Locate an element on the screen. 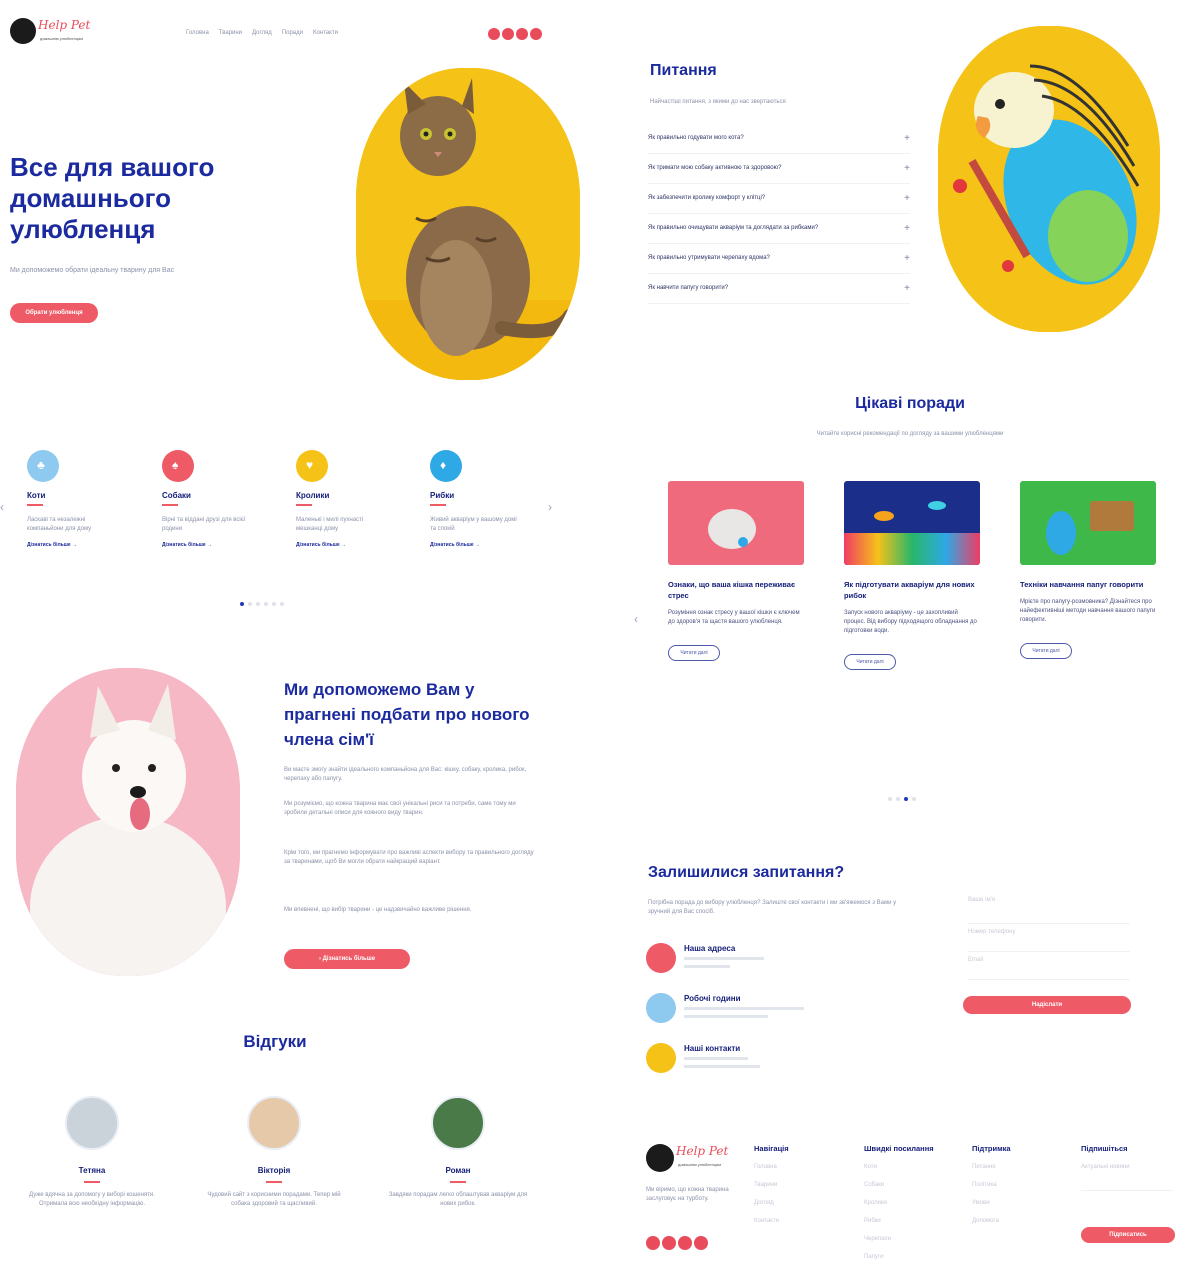  chevron-right-icon: › is located at coordinates (319, 959).